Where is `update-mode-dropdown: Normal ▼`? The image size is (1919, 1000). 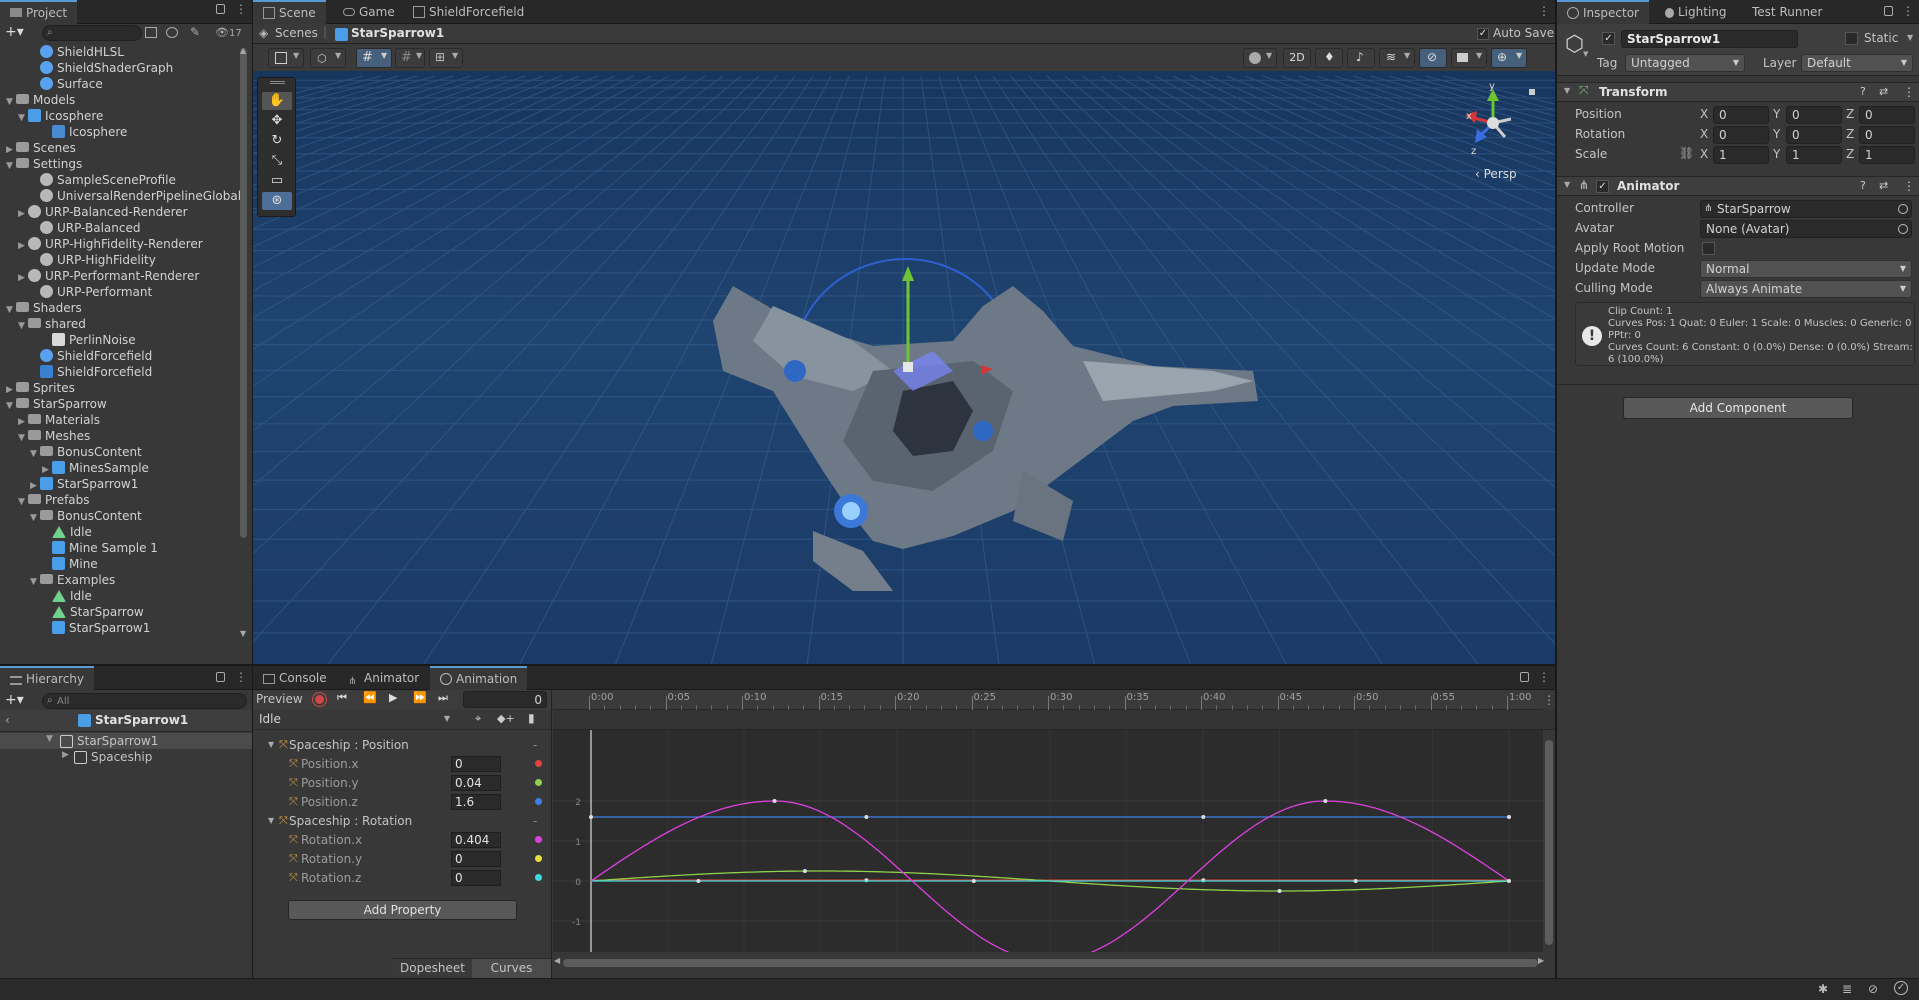 update-mode-dropdown: Normal ▼ is located at coordinates (1806, 269).